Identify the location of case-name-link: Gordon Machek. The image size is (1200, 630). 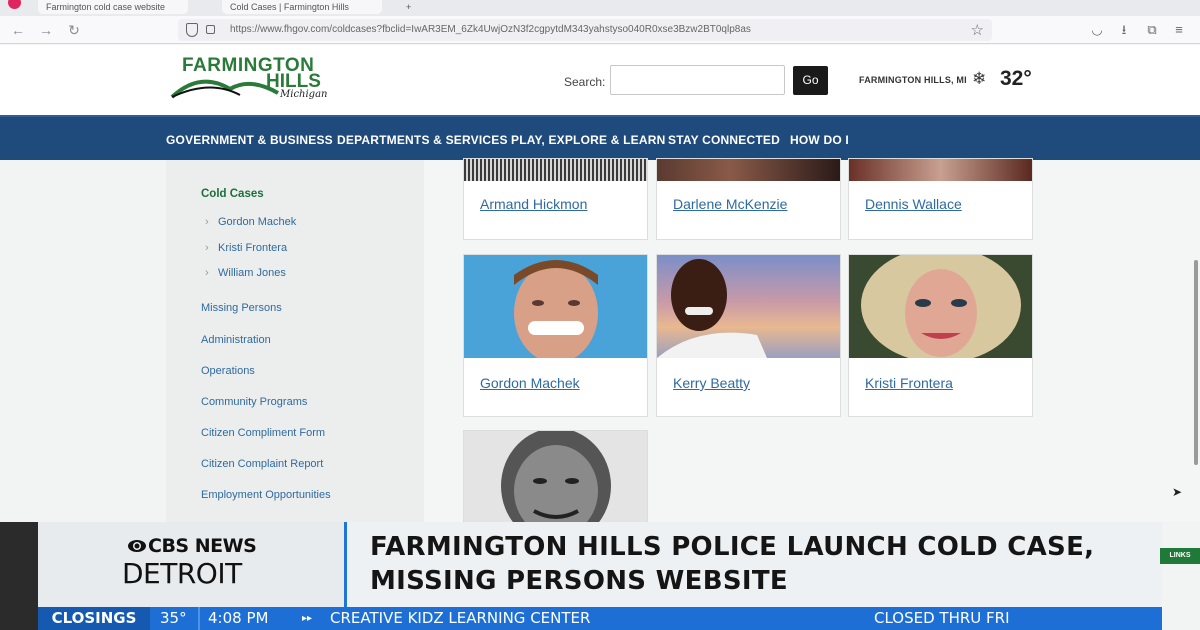
(530, 383).